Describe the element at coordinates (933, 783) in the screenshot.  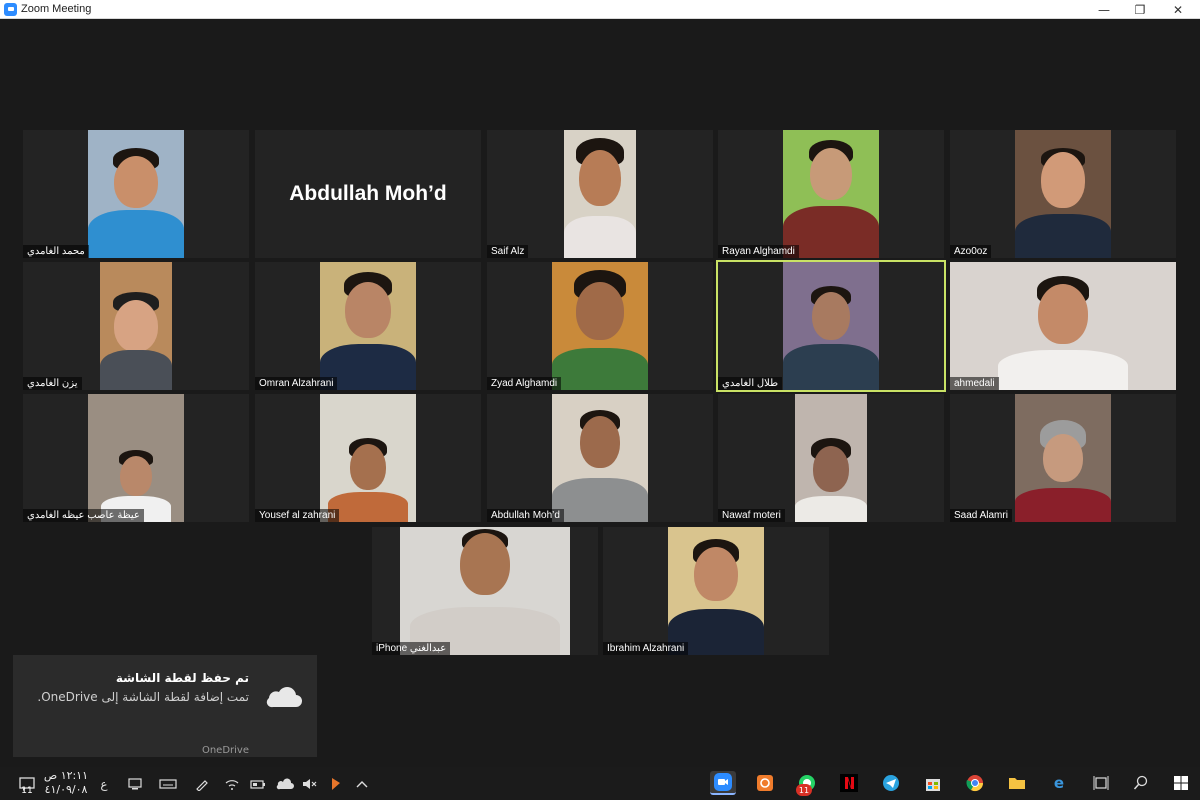
I see `store-taskbar-icon` at that location.